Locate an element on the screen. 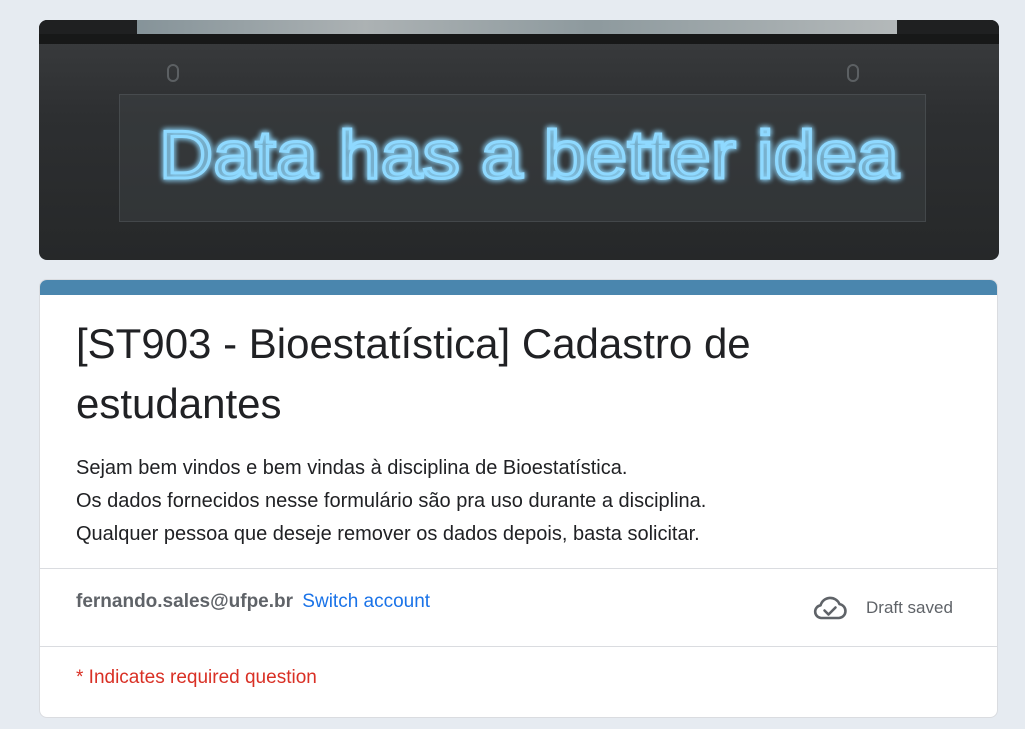 The width and height of the screenshot is (1025, 729). neon-sign-text: Data has a better idea is located at coordinates (529, 155).